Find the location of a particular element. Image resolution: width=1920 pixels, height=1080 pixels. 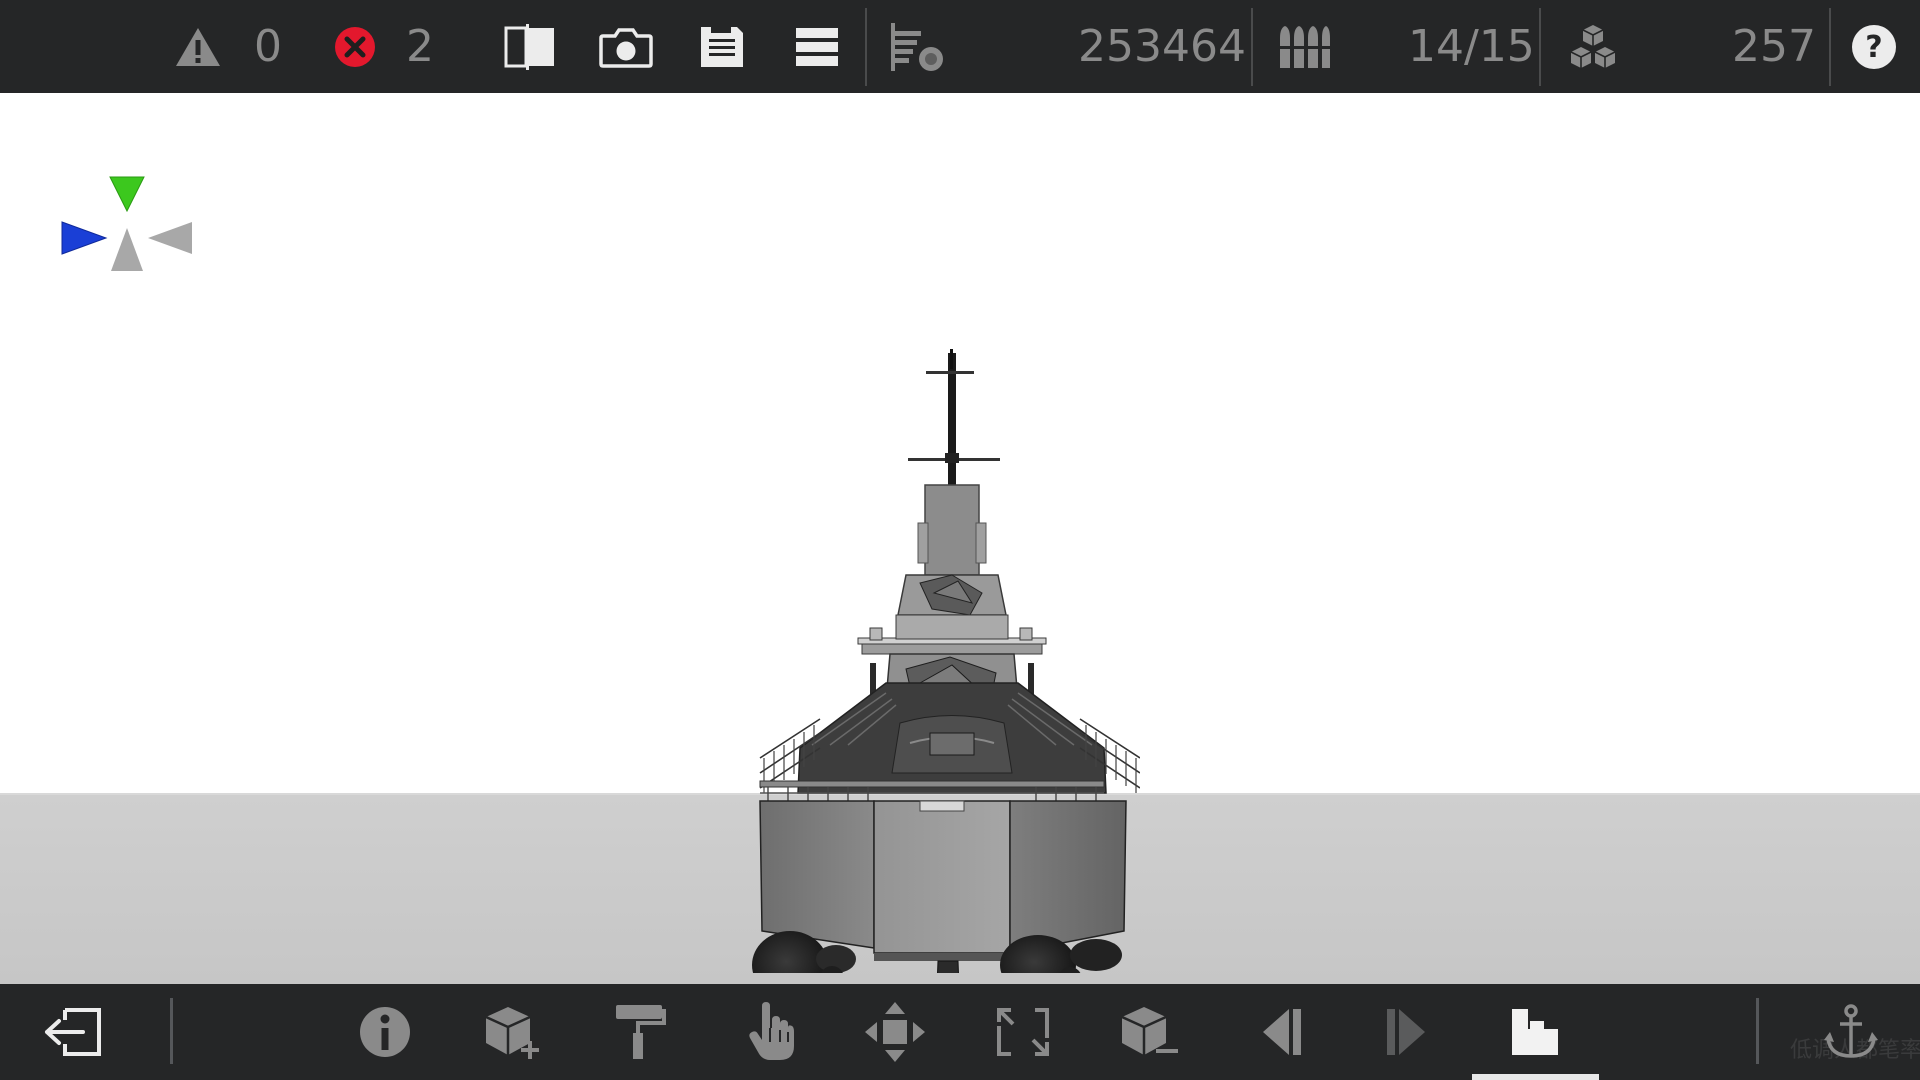

paint-roller-icon is located at coordinates (641, 1032).